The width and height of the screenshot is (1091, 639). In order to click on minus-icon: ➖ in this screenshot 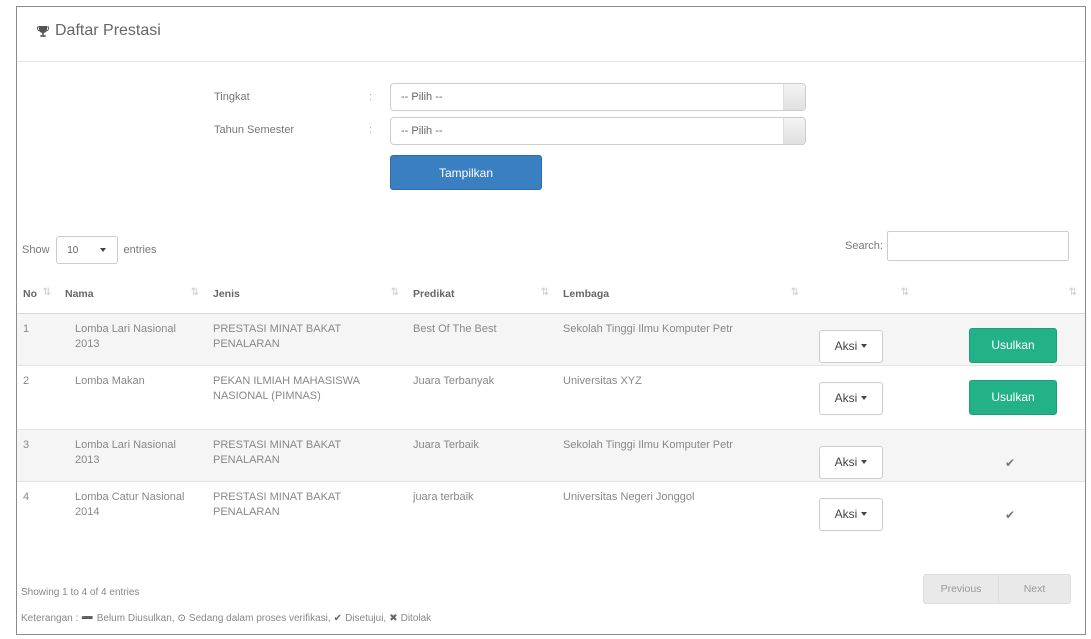, I will do `click(87, 618)`.